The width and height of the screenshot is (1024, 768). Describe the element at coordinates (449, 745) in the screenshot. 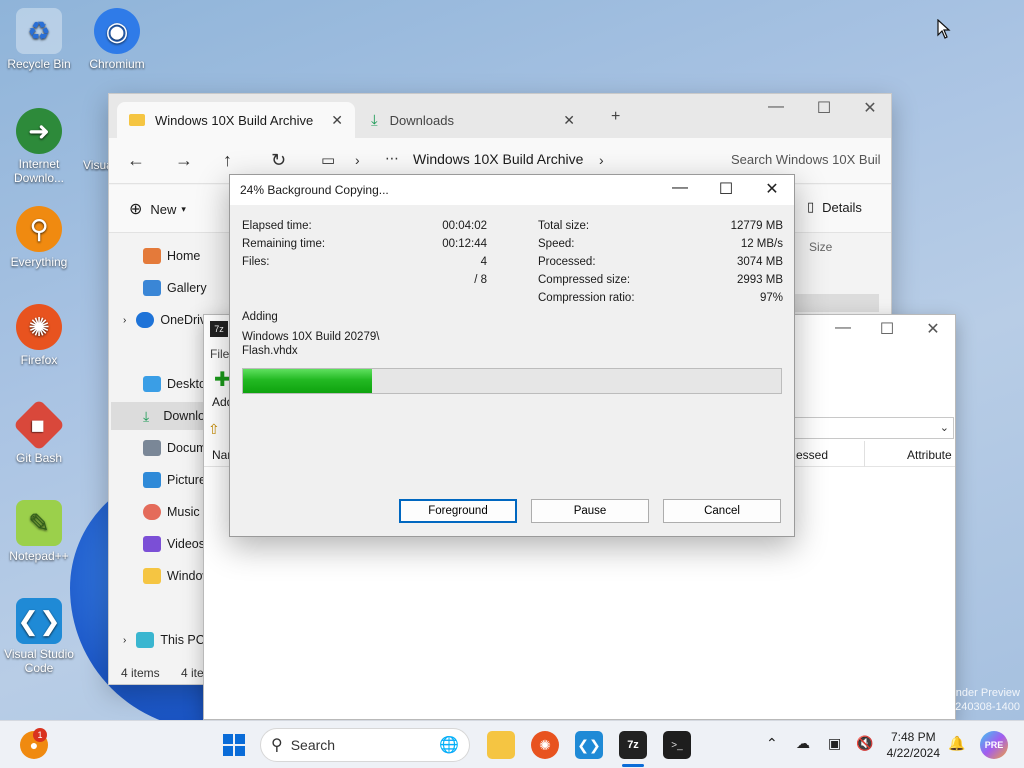

I see `search-highlight-icon: 🌐` at that location.